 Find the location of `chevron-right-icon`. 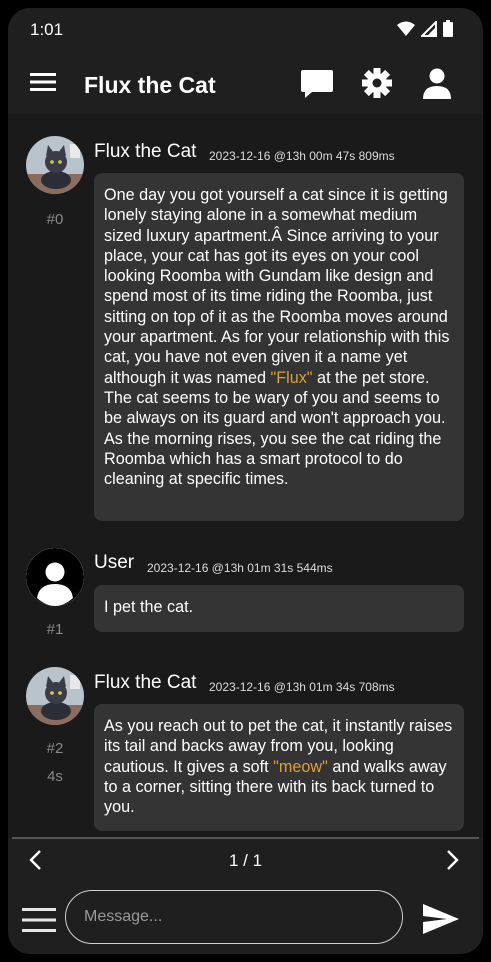

chevron-right-icon is located at coordinates (452, 860).